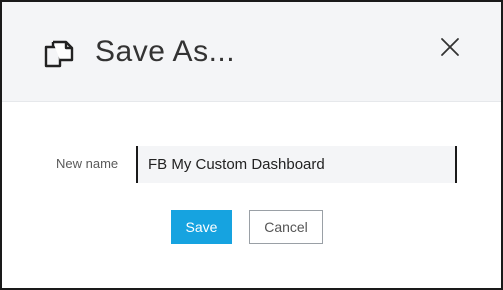 The height and width of the screenshot is (290, 503). I want to click on close-icon, so click(450, 47).